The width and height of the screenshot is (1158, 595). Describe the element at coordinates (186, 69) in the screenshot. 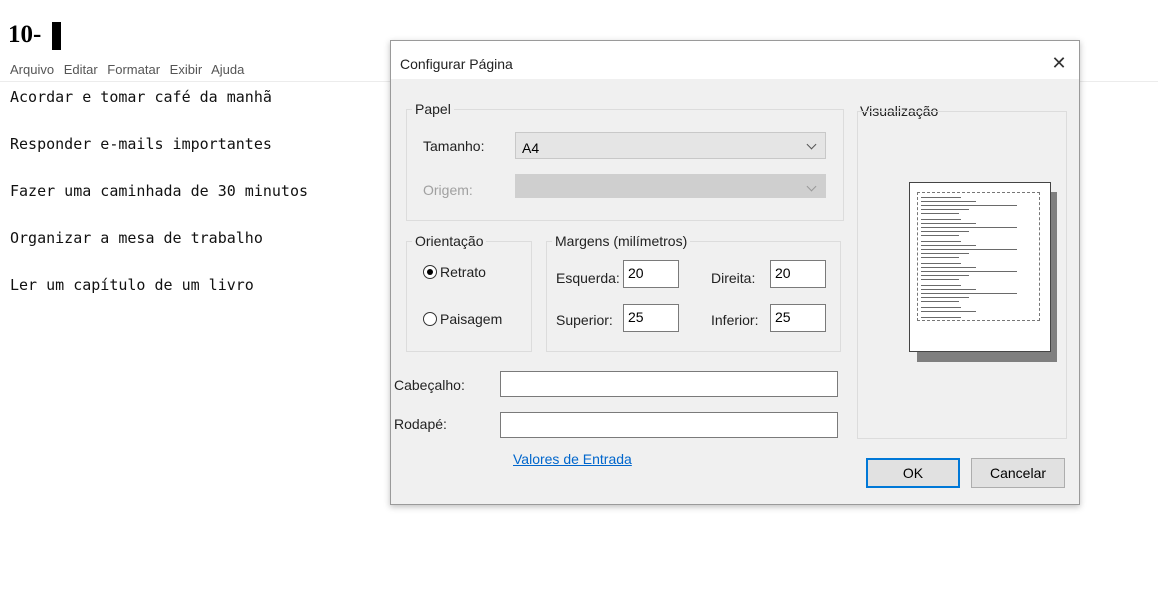

I see `menu-exibir: Exibir` at that location.